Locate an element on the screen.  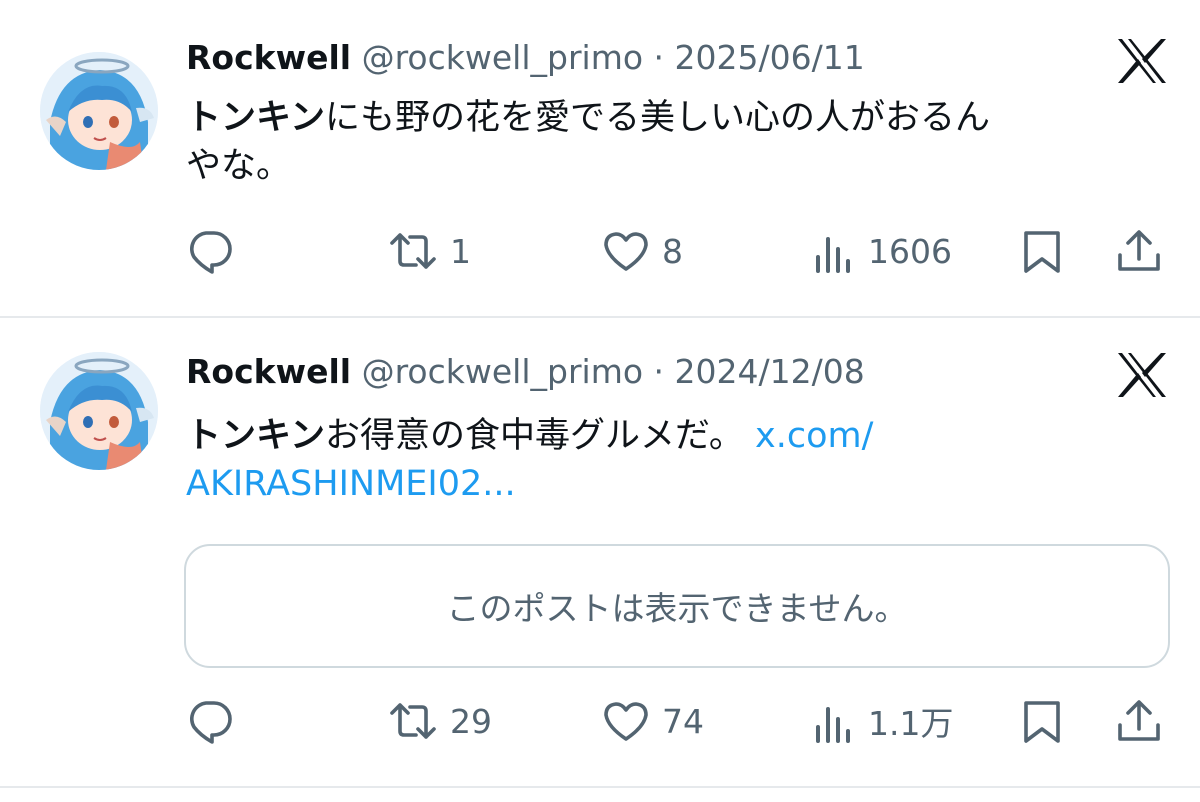
views-button: 1606 is located at coordinates (882, 251).